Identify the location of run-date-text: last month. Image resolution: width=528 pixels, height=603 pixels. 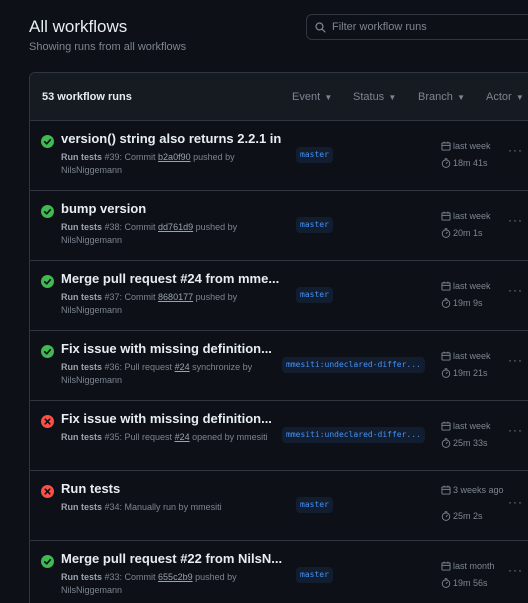
(474, 566).